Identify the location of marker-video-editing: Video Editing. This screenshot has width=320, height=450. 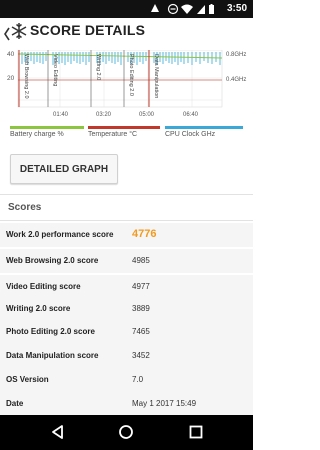
(55, 70).